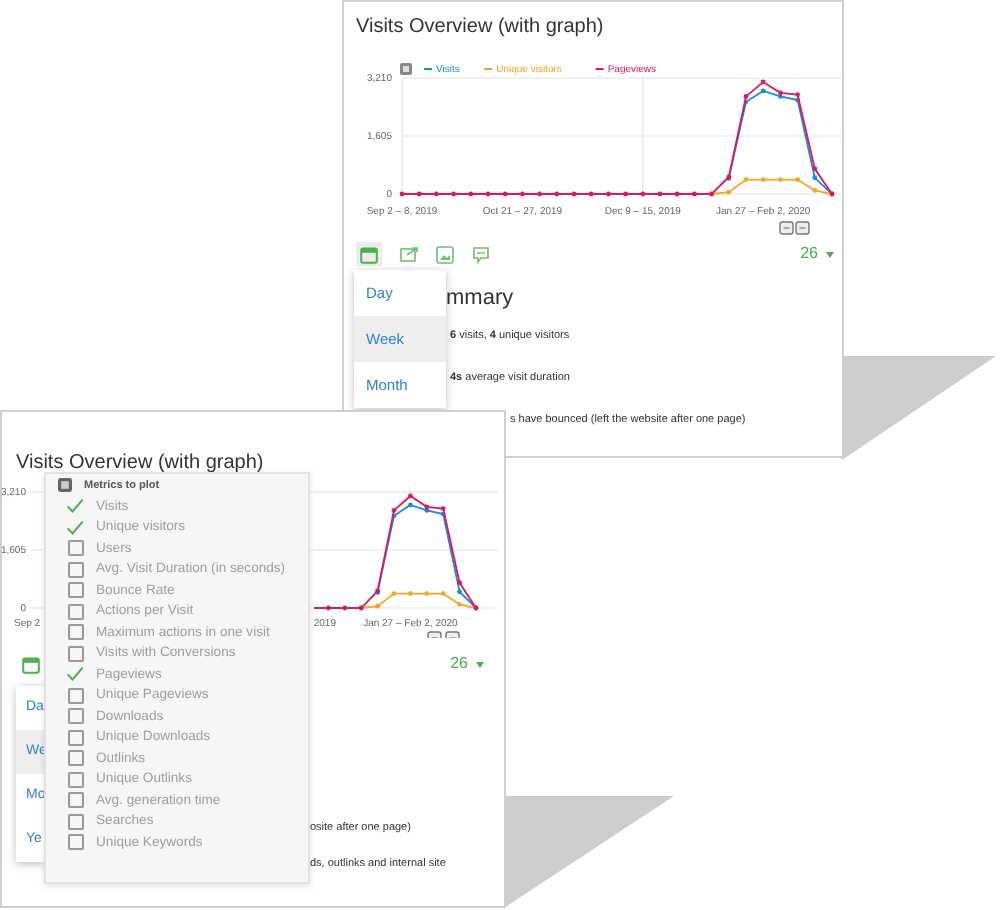 The image size is (1000, 910). What do you see at coordinates (481, 298) in the screenshot?
I see `section-heading: mmary` at bounding box center [481, 298].